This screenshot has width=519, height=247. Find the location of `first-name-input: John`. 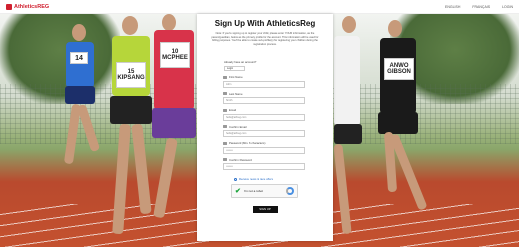

first-name-input: John is located at coordinates (264, 84).